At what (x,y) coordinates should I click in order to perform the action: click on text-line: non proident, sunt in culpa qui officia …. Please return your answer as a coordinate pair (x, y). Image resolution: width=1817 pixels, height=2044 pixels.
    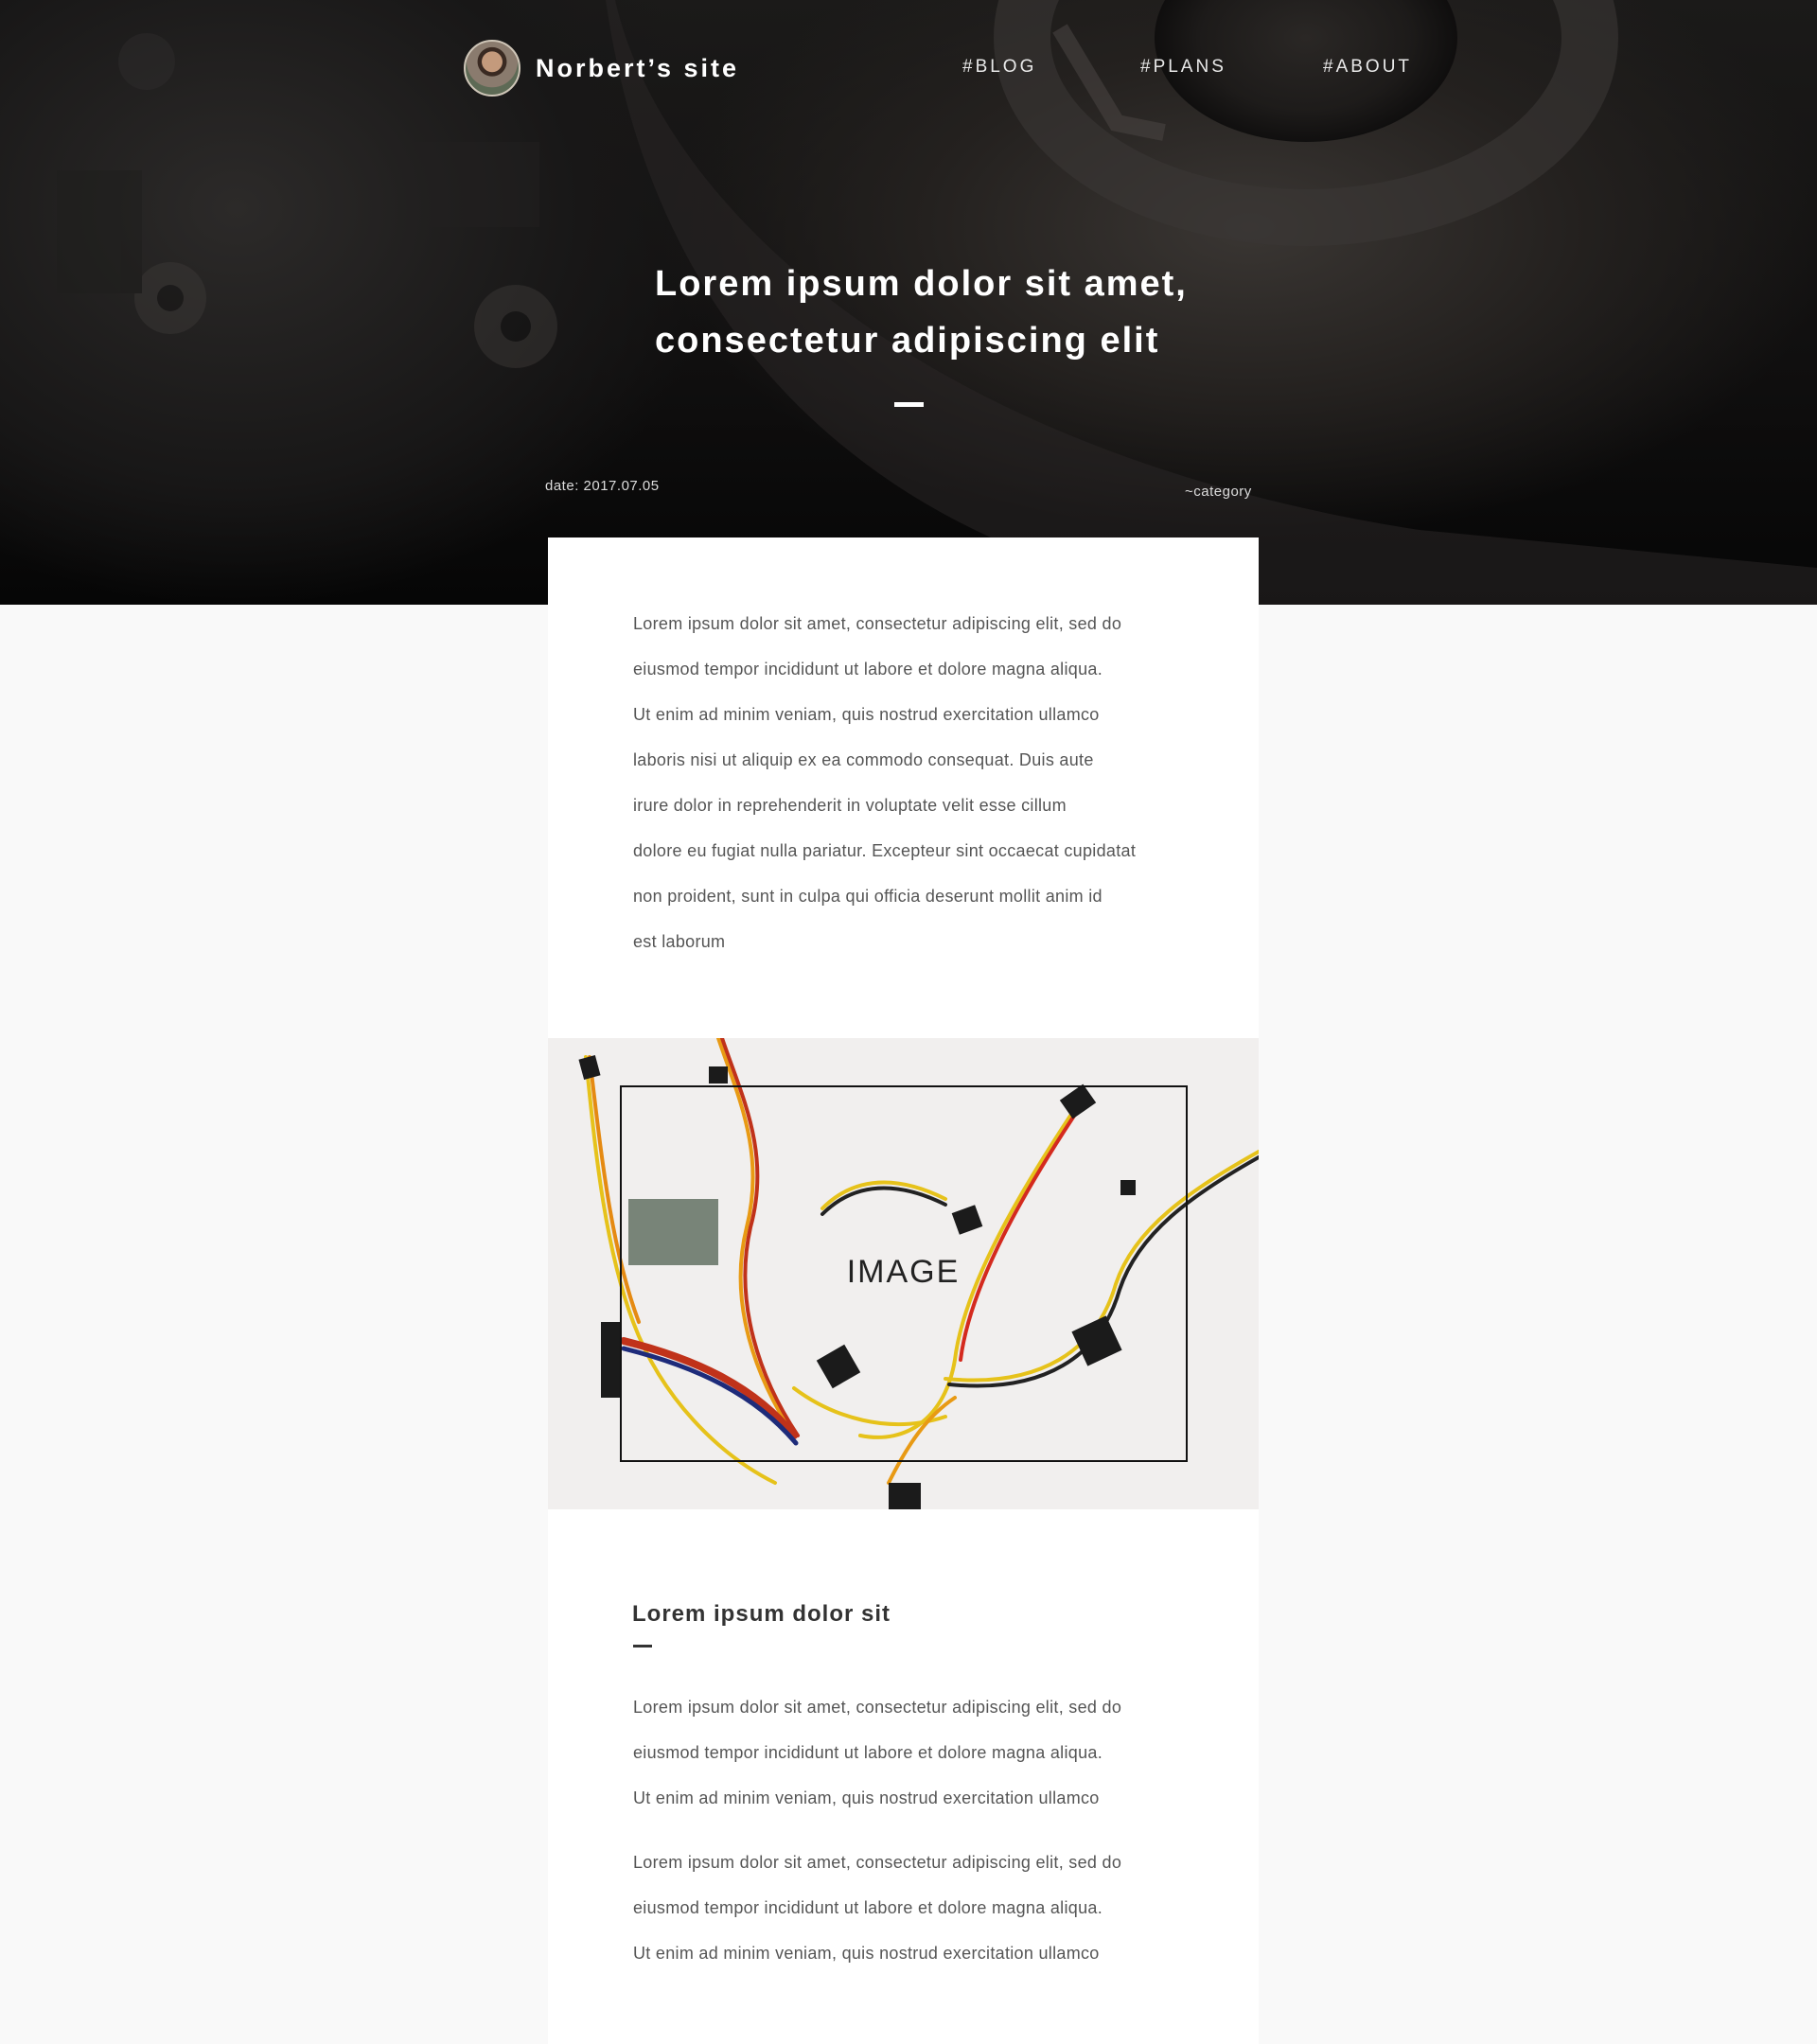
    Looking at the image, I should click on (868, 896).